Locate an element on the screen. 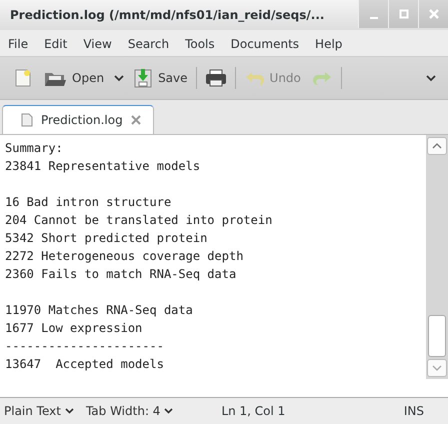 The width and height of the screenshot is (448, 424). menu-item: View is located at coordinates (97, 44).